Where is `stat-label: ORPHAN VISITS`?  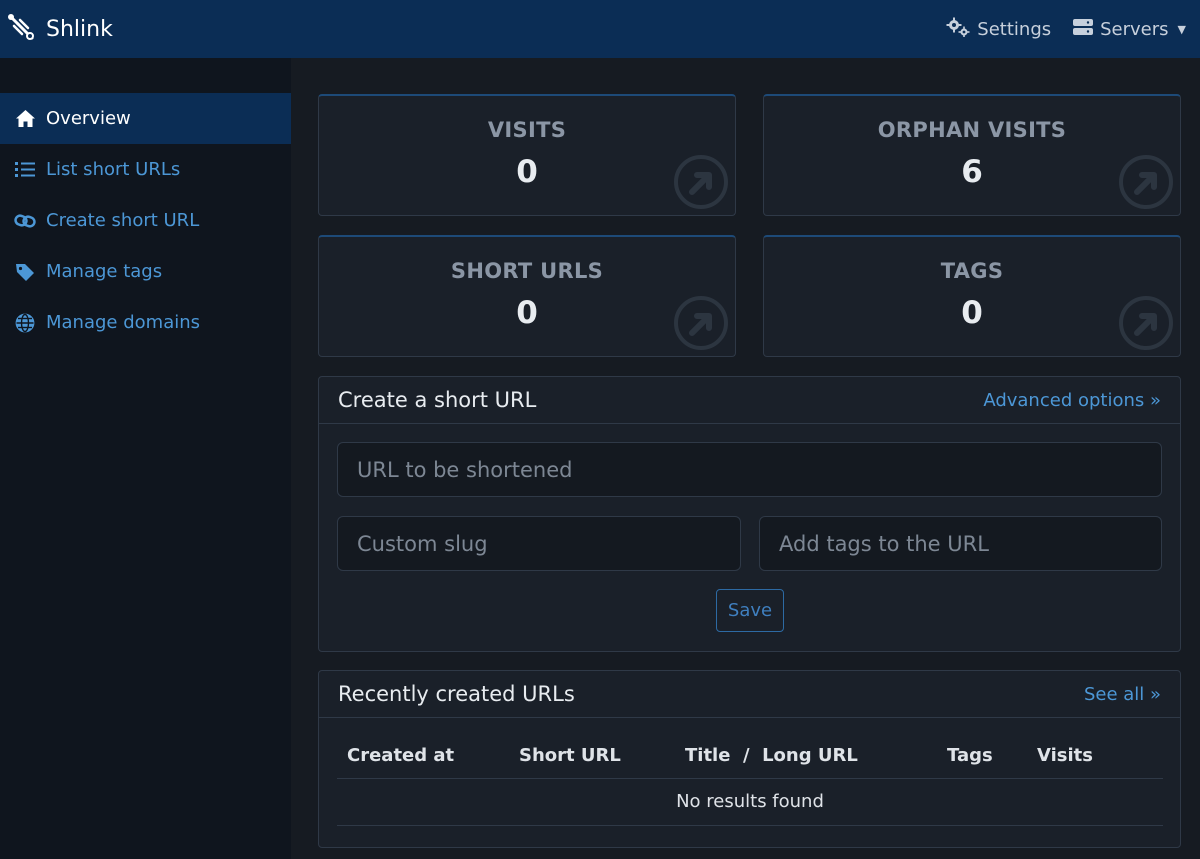 stat-label: ORPHAN VISITS is located at coordinates (972, 130).